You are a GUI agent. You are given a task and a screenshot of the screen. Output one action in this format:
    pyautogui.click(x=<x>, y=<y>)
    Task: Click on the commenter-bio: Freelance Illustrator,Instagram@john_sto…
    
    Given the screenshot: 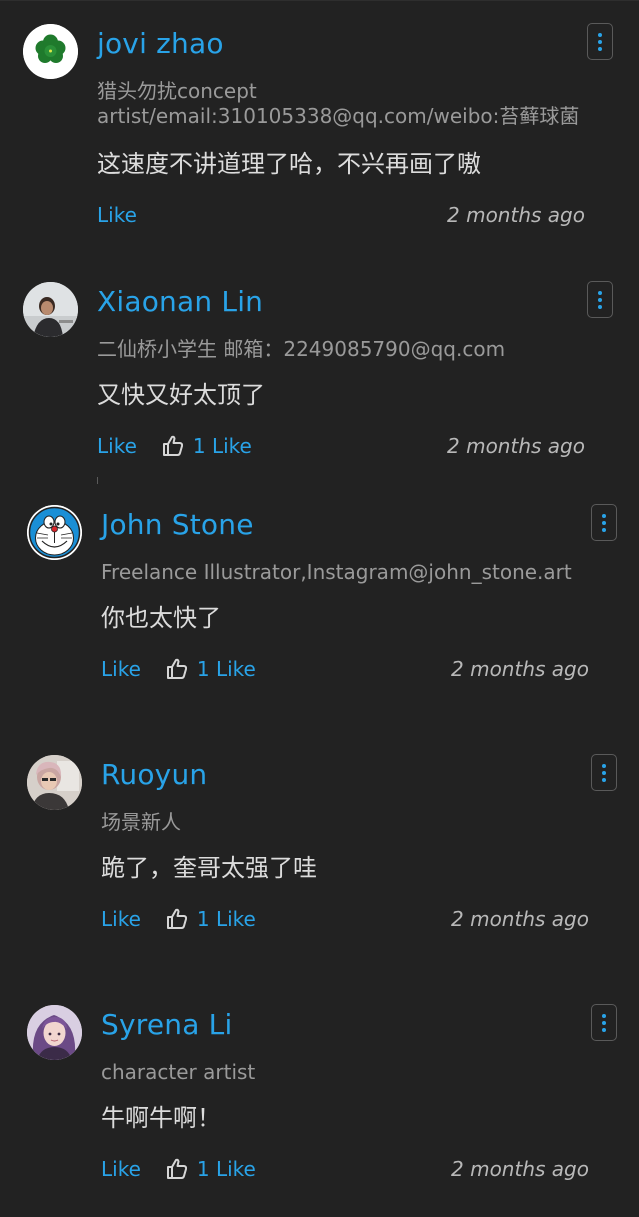 What is the action you would take?
    pyautogui.click(x=336, y=572)
    